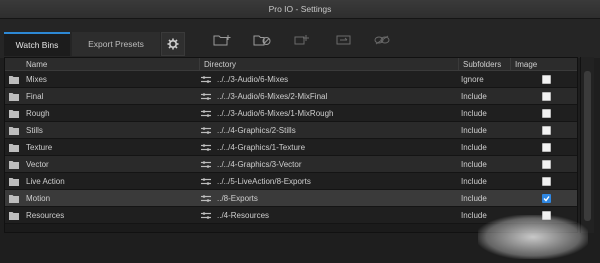 This screenshot has height=263, width=600. Describe the element at coordinates (45, 181) in the screenshot. I see `row-name: Live Action` at that location.